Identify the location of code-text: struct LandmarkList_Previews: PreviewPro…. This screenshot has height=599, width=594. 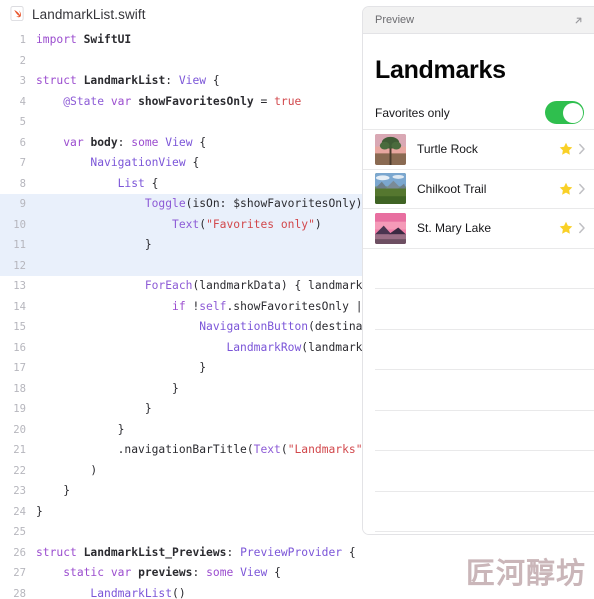
(196, 552).